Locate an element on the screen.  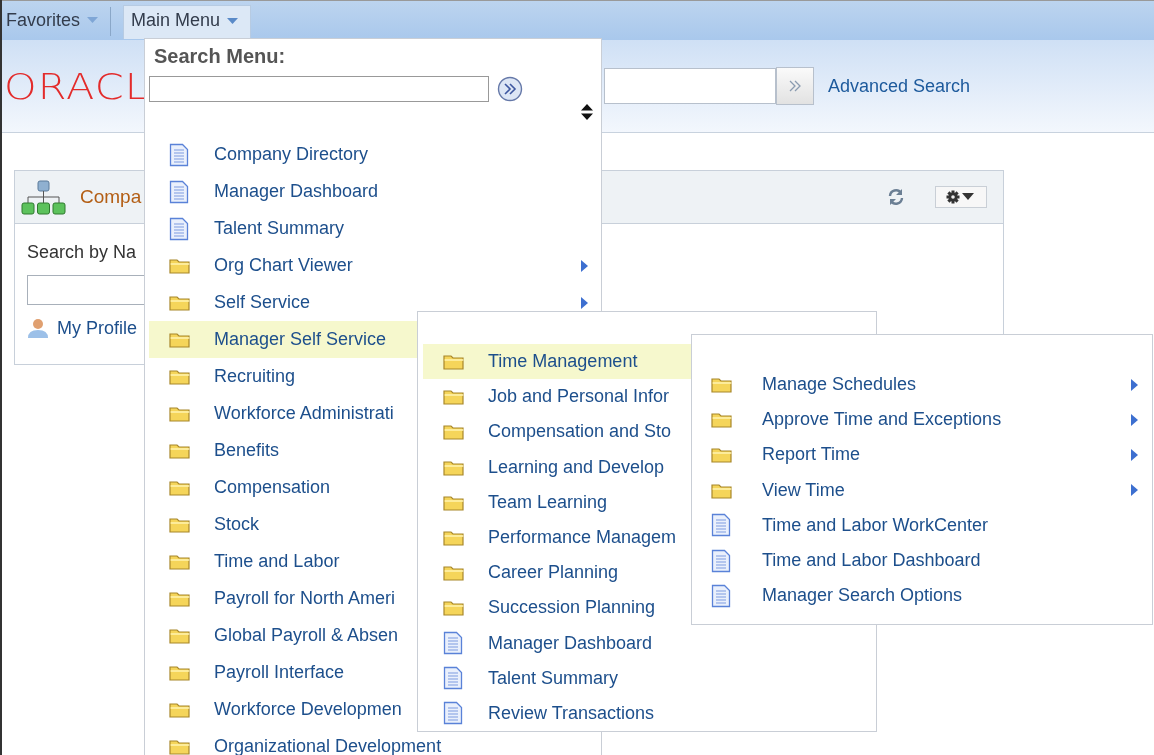
pagelet-title: Compa is located at coordinates (111, 197).